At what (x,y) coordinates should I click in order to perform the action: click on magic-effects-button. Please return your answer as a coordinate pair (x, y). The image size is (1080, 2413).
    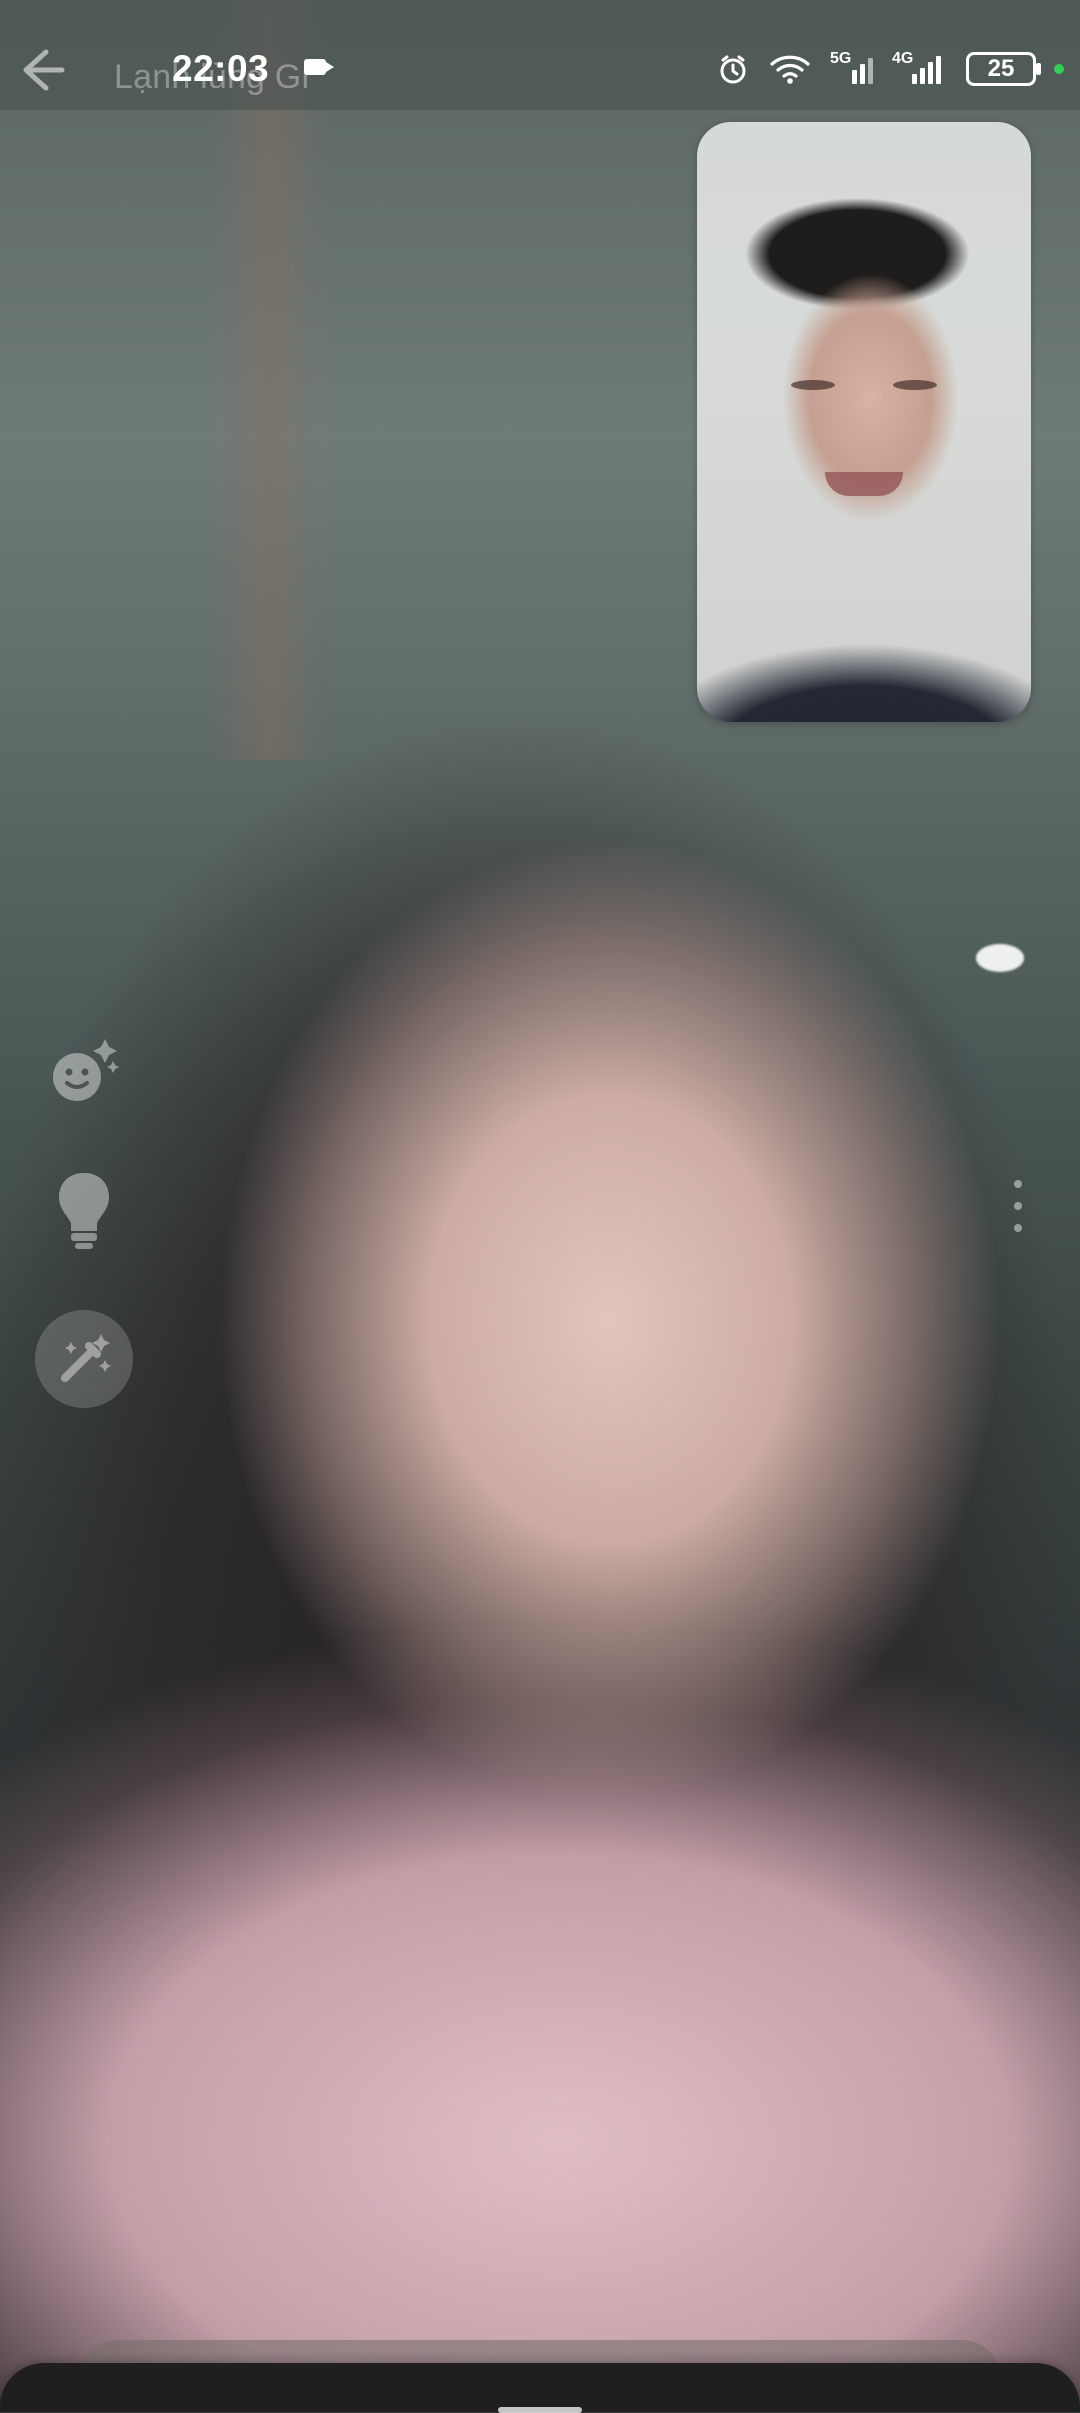
    Looking at the image, I should click on (84, 1359).